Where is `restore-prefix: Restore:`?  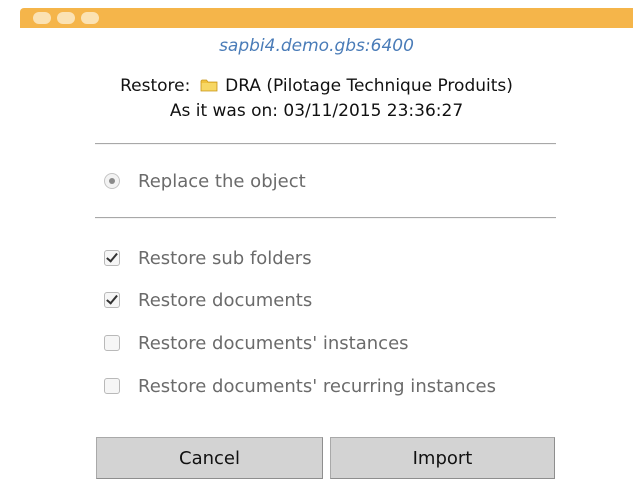 restore-prefix: Restore: is located at coordinates (155, 86).